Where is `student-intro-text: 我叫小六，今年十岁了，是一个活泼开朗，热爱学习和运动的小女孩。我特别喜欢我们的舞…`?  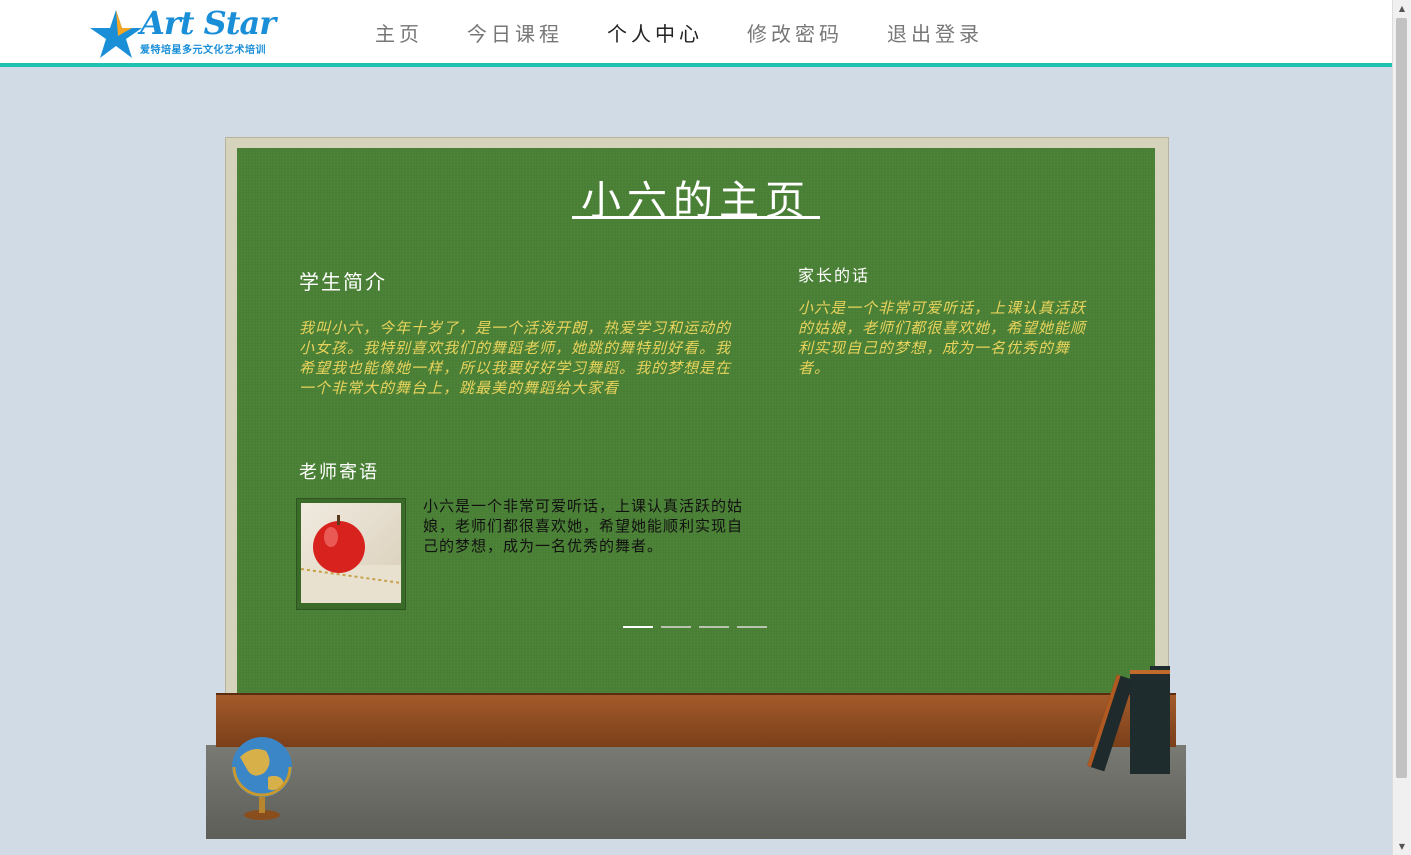
student-intro-text: 我叫小六，今年十岁了，是一个活泼开朗，热爱学习和运动的小女孩。我特别喜欢我们的舞… is located at coordinates (515, 358).